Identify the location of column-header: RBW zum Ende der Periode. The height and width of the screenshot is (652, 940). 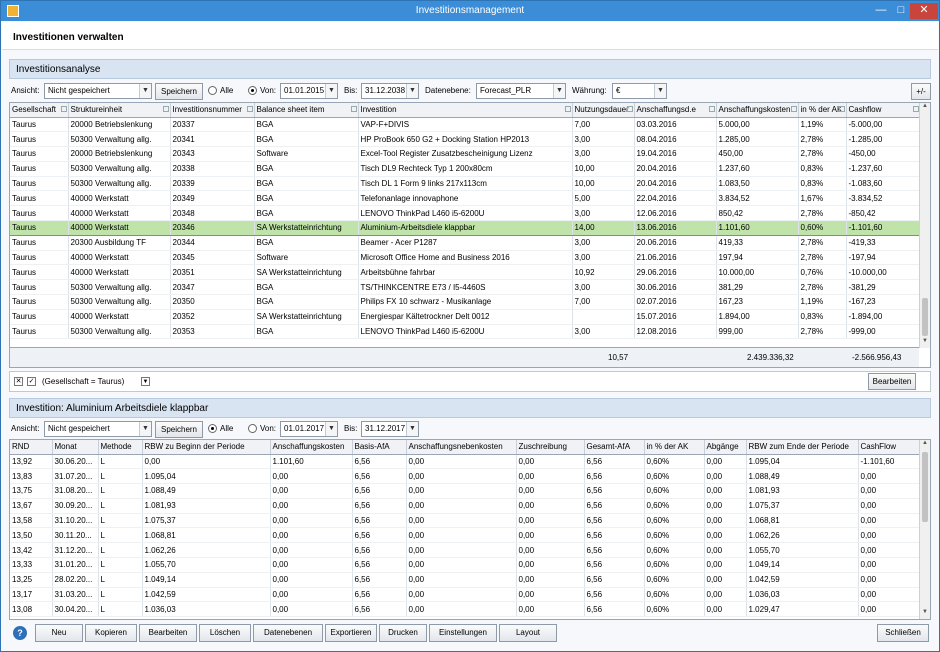
(802, 447).